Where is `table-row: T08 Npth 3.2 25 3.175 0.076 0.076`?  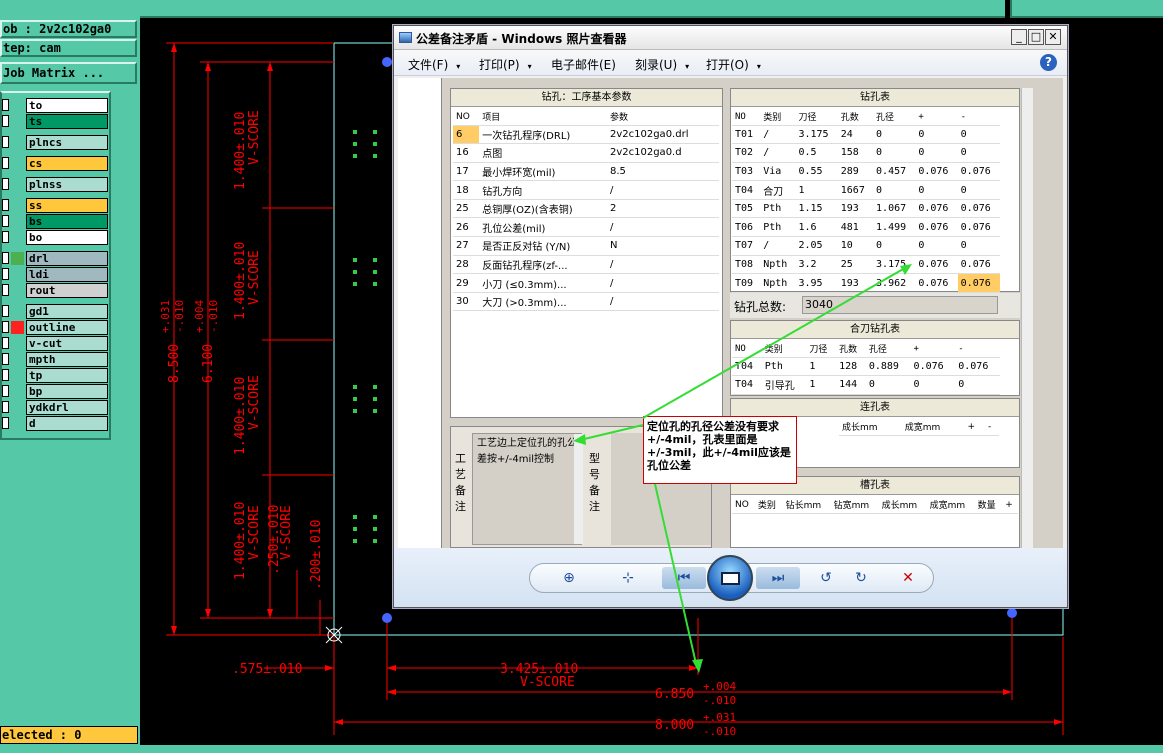 table-row: T08 Npth 3.2 25 3.175 0.076 0.076 is located at coordinates (866, 265).